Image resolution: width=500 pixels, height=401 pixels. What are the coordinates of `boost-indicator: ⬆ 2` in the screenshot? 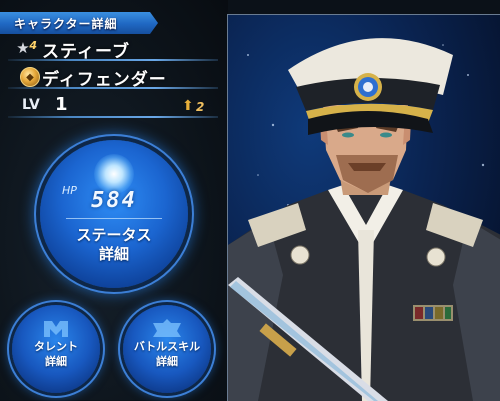 It's located at (197, 107).